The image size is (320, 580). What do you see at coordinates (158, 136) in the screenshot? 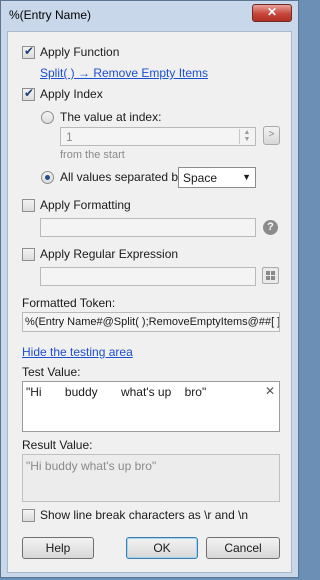
I see `index-value-field: 1 ▲ ▼` at bounding box center [158, 136].